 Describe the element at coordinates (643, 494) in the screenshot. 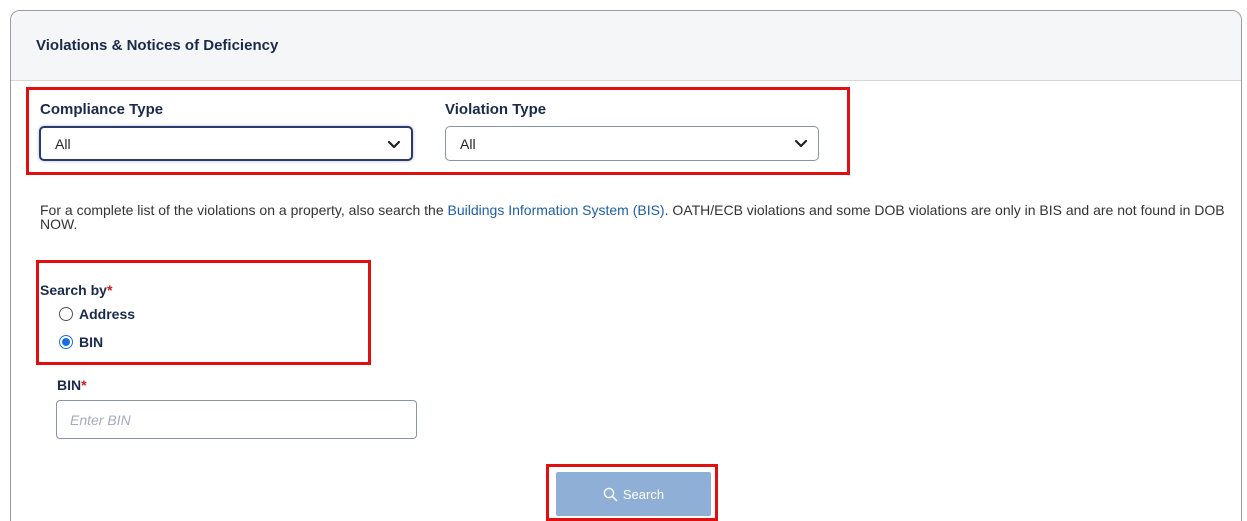

I see `search-button-label: Search` at that location.